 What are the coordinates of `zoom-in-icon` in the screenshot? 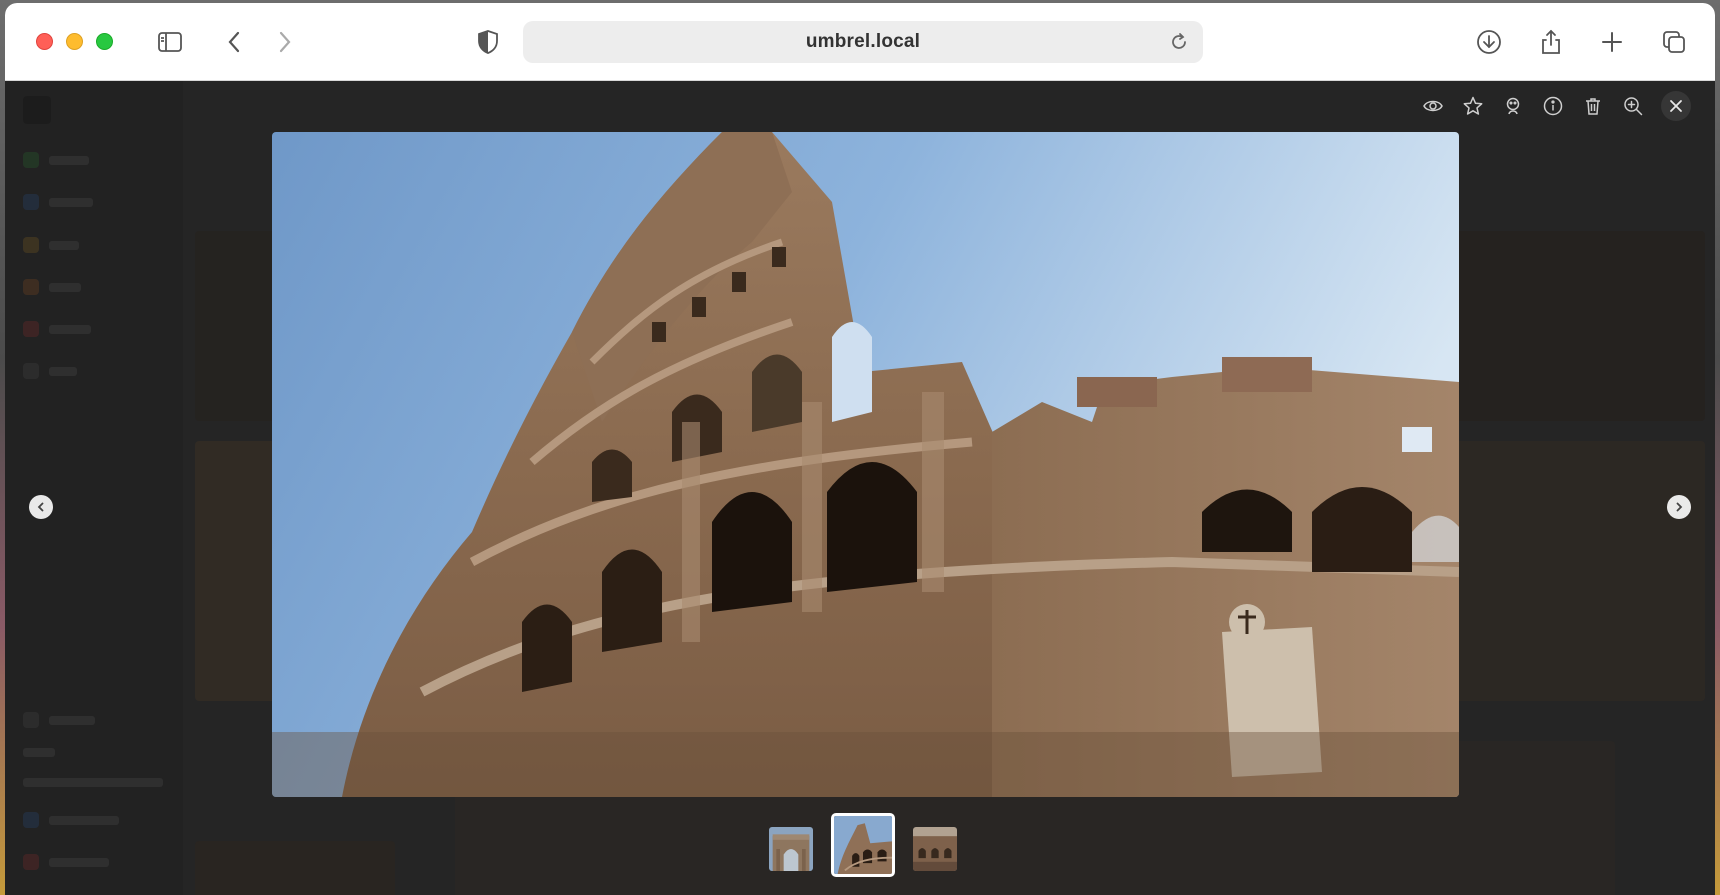 It's located at (1633, 106).